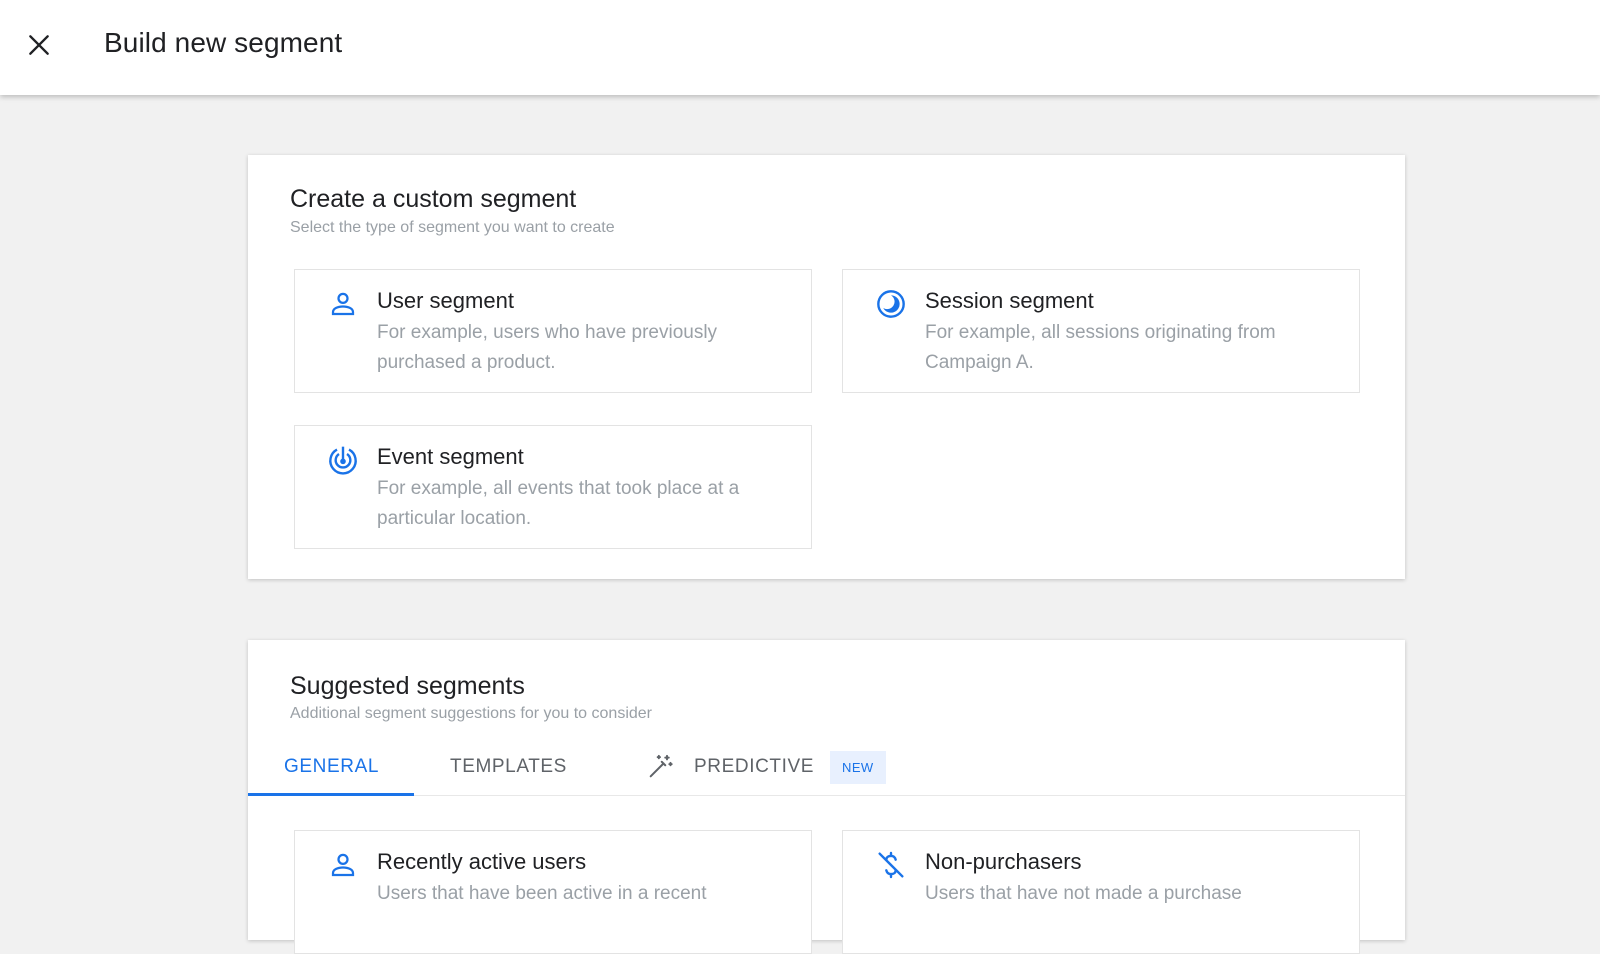 The width and height of the screenshot is (1600, 954). I want to click on option-title: Recently active users, so click(482, 861).